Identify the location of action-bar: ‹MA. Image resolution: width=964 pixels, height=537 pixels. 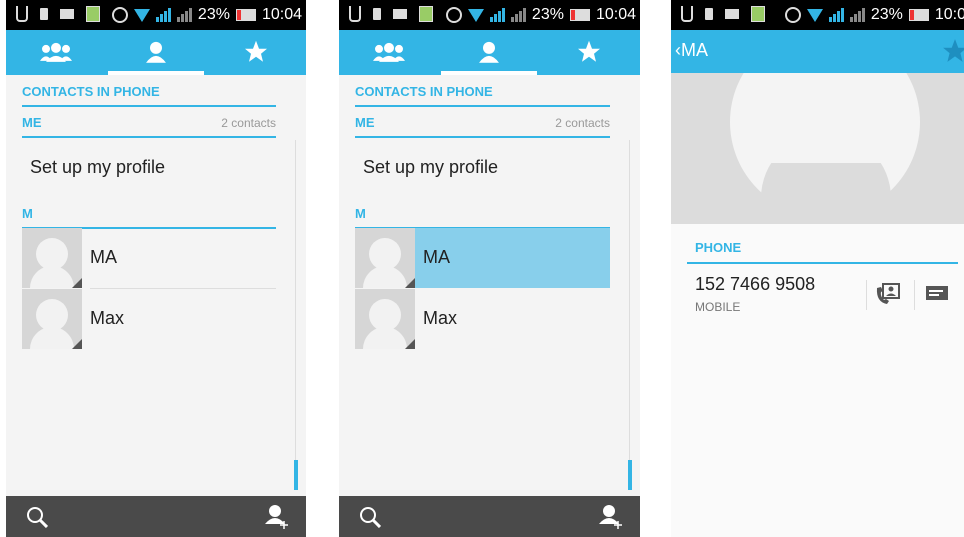
(817, 51).